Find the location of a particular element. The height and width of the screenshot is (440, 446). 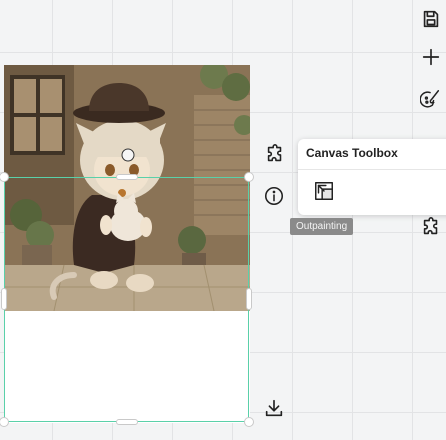

resize-handle-bottom-right is located at coordinates (249, 422).